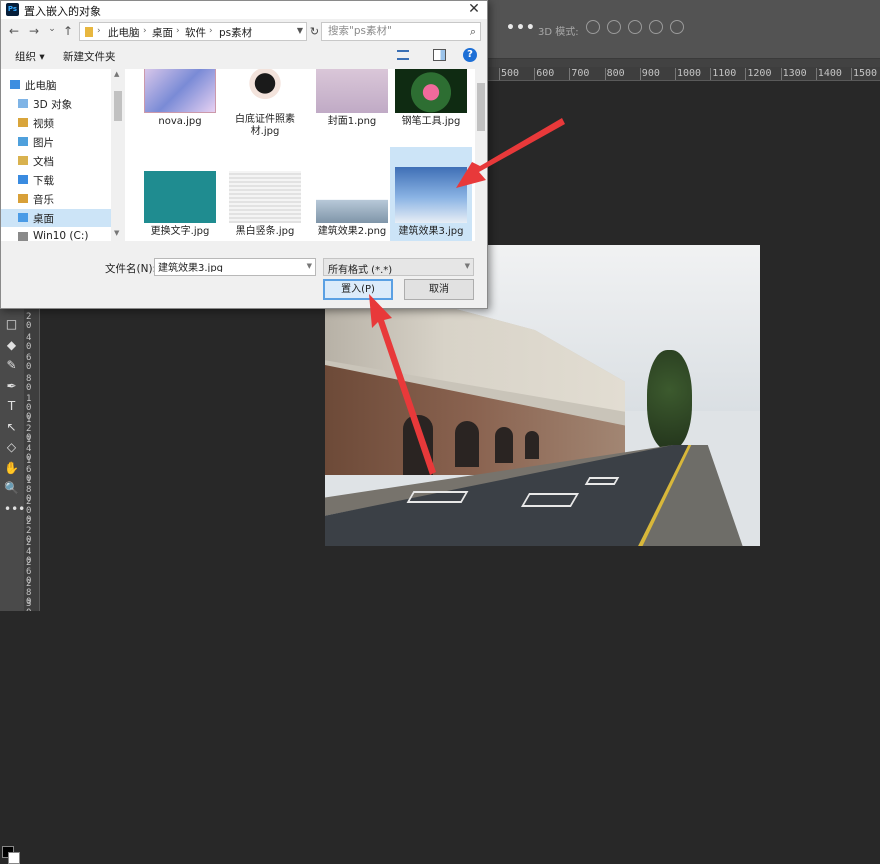 Image resolution: width=880 pixels, height=864 pixels. Describe the element at coordinates (89, 56) in the screenshot. I see `new-folder-button: 新建文件夹` at that location.